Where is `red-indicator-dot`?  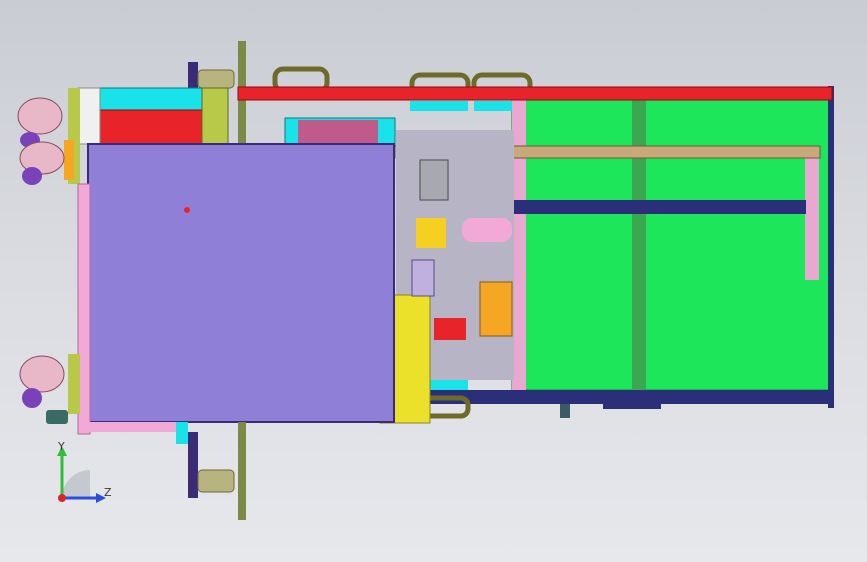 red-indicator-dot is located at coordinates (187, 210).